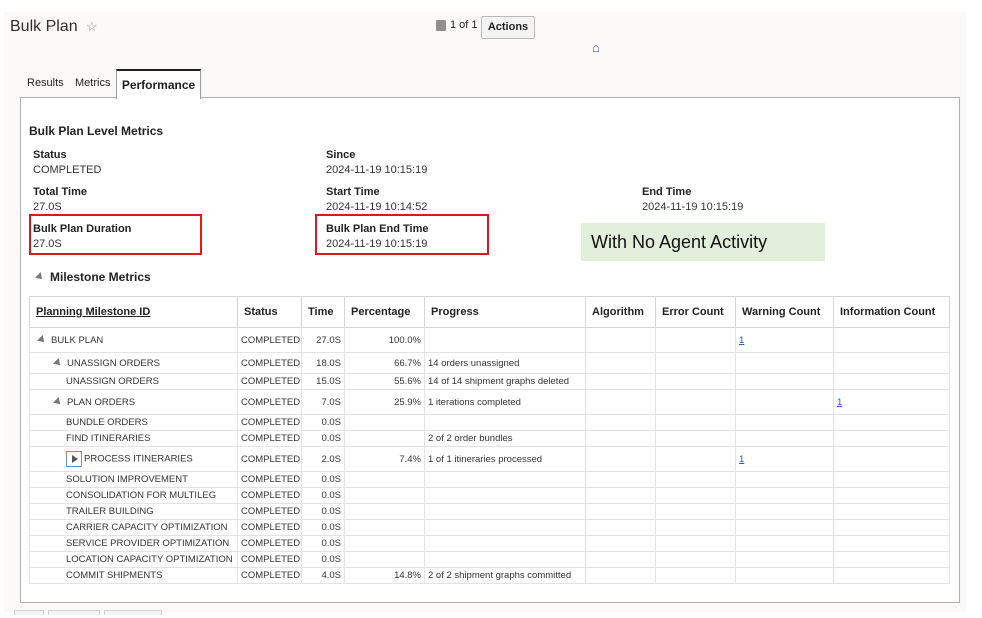 Image resolution: width=982 pixels, height=618 pixels. What do you see at coordinates (133, 495) in the screenshot?
I see `milestone-id-cell: CONSOLIDATION FOR MULTILEG` at bounding box center [133, 495].